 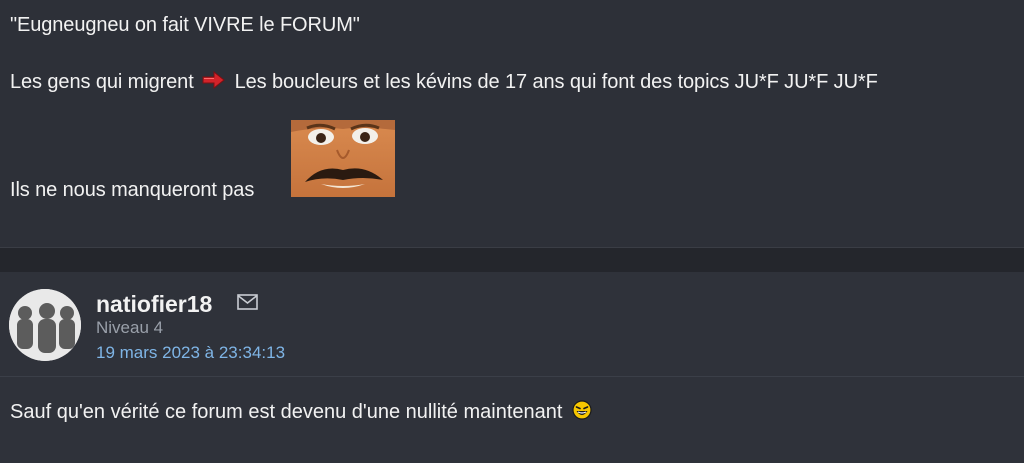 I want to click on migrate-prefix: Les gens qui migrent, so click(x=102, y=82).